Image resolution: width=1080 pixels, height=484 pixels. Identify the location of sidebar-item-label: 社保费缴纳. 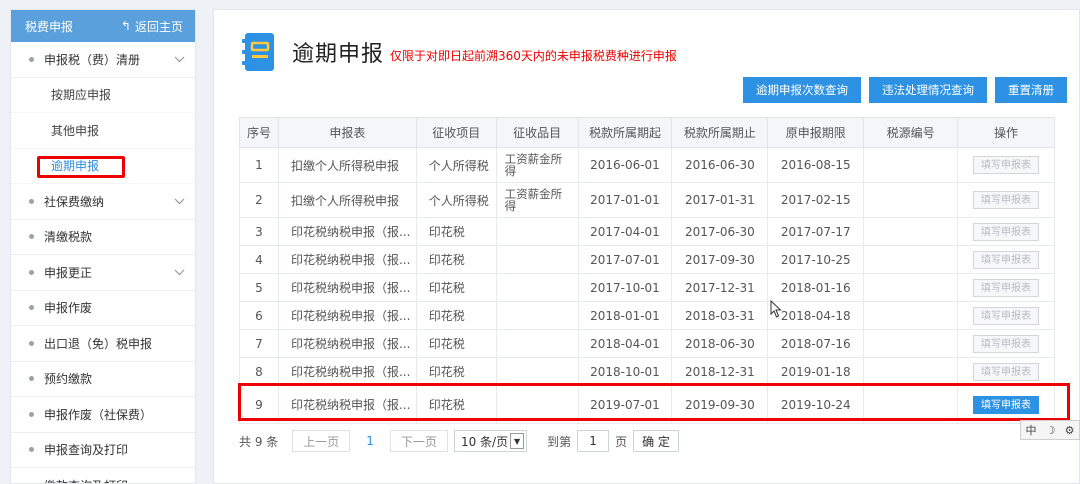
(74, 201).